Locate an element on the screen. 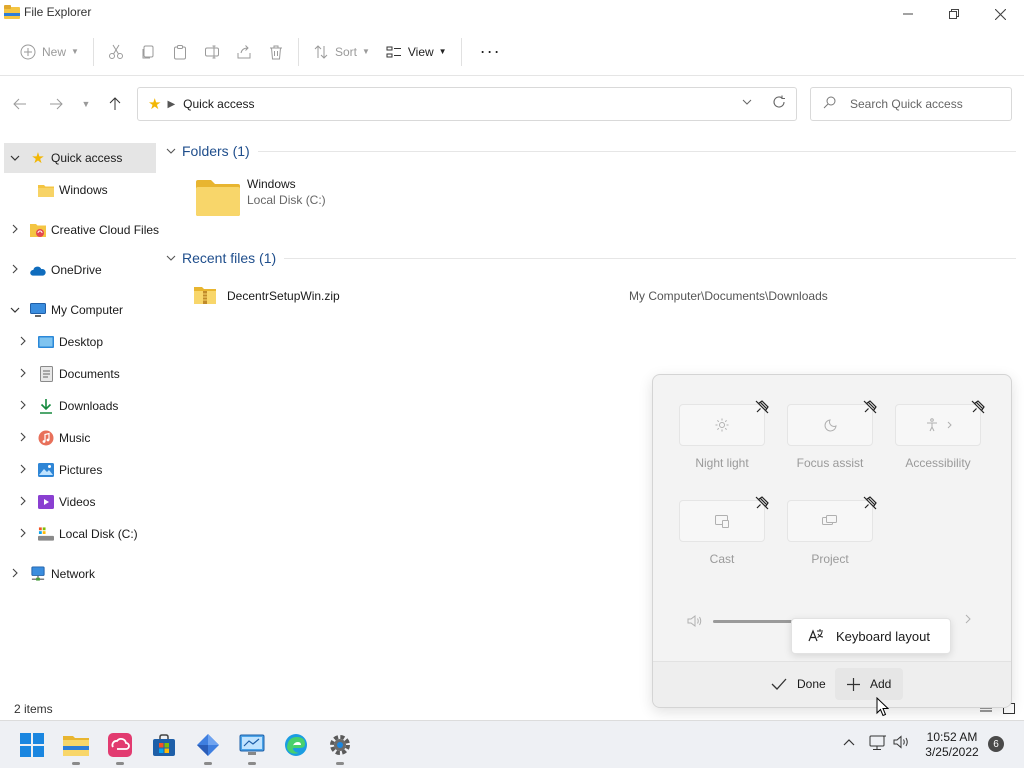  clipboard-icon is located at coordinates (179, 51).